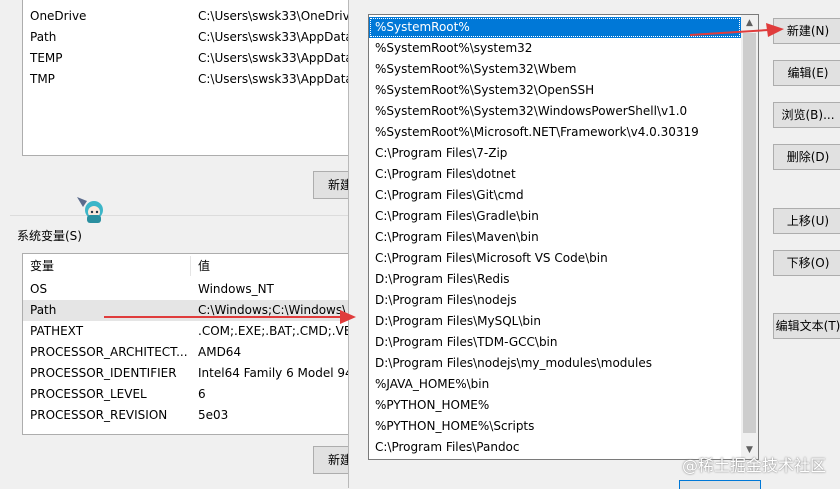 This screenshot has width=840, height=489. I want to click on system-variable-value: .COM;.EXE;.BAT;.CMD;.VBS, so click(275, 331).